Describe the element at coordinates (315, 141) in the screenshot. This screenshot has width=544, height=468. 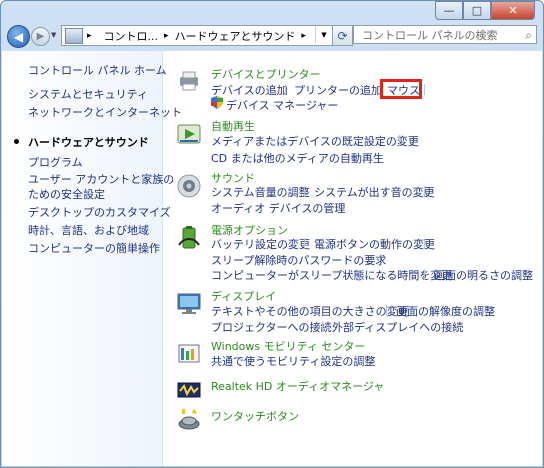
I see `link-autoplay-defaults: メディアまたはデバイスの既定設定の変更` at that location.